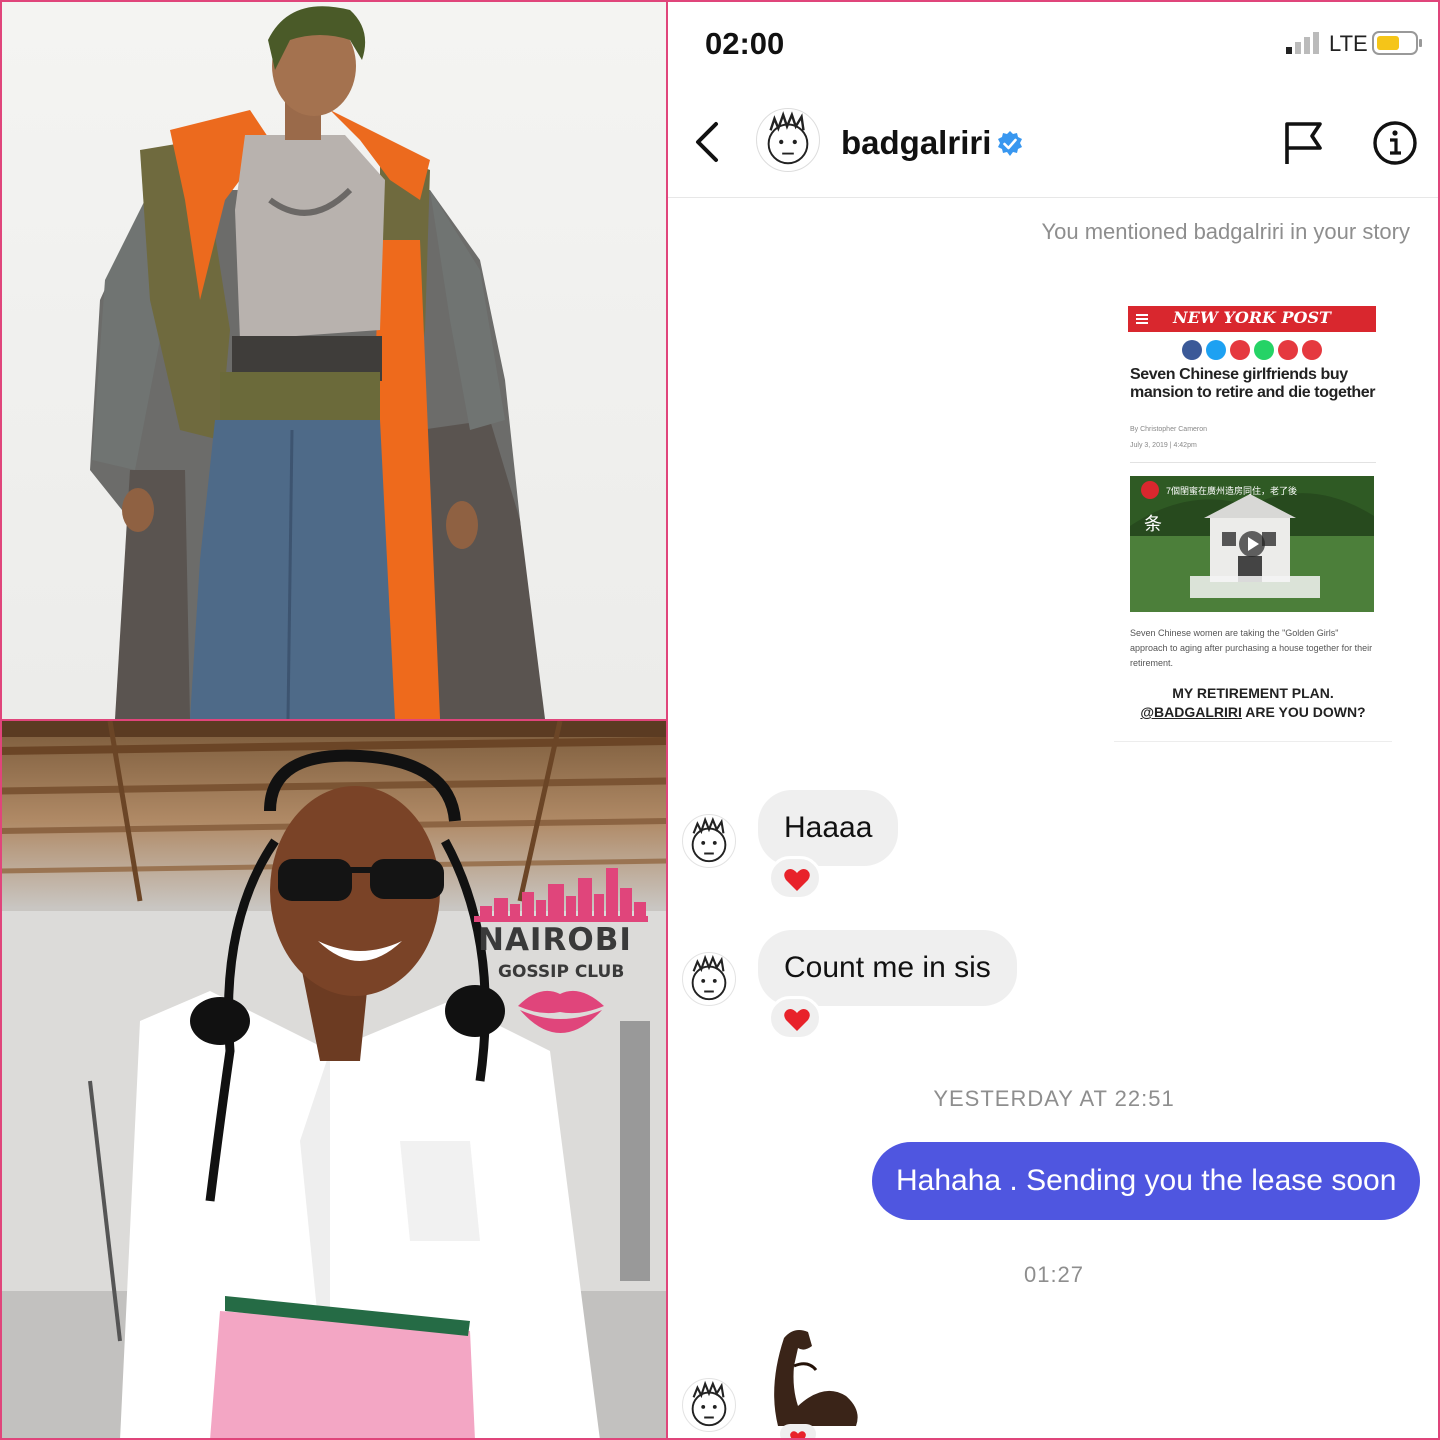  Describe the element at coordinates (1216, 350) in the screenshot. I see `twitter-icon` at that location.